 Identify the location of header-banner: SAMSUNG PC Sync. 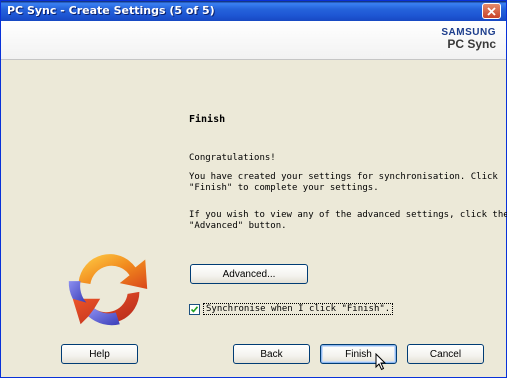
(253, 40).